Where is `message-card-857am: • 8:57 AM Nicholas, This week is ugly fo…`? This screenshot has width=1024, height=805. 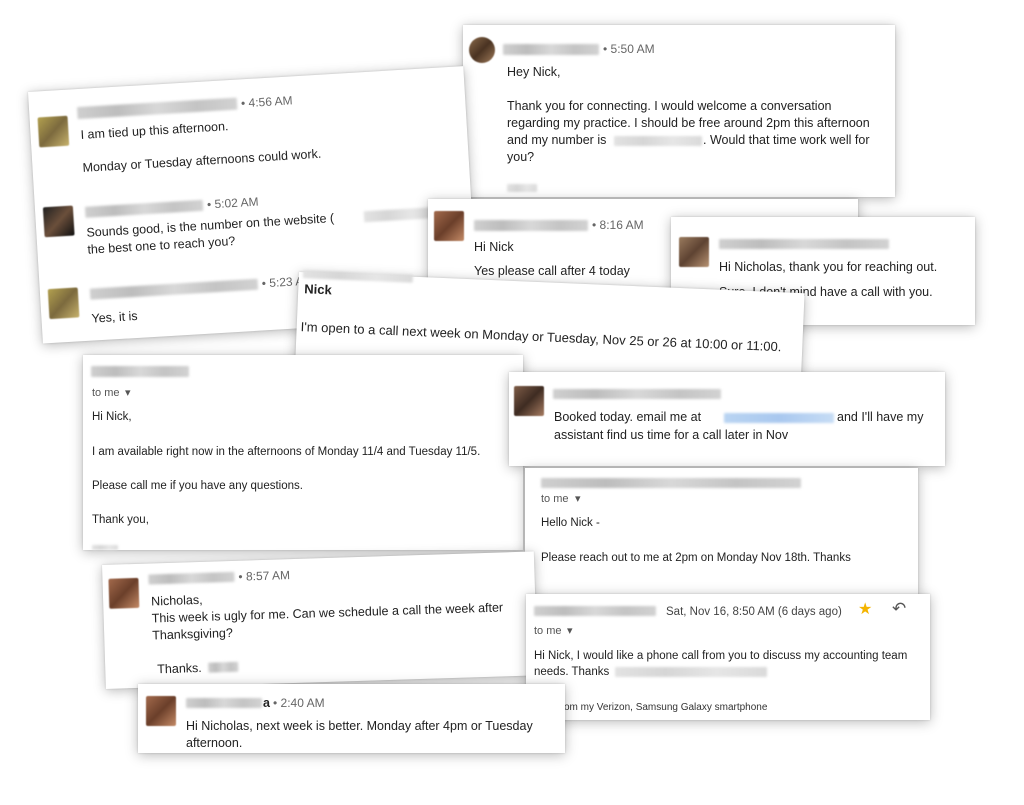 message-card-857am: • 8:57 AM Nicholas, This week is ugly fo… is located at coordinates (320, 620).